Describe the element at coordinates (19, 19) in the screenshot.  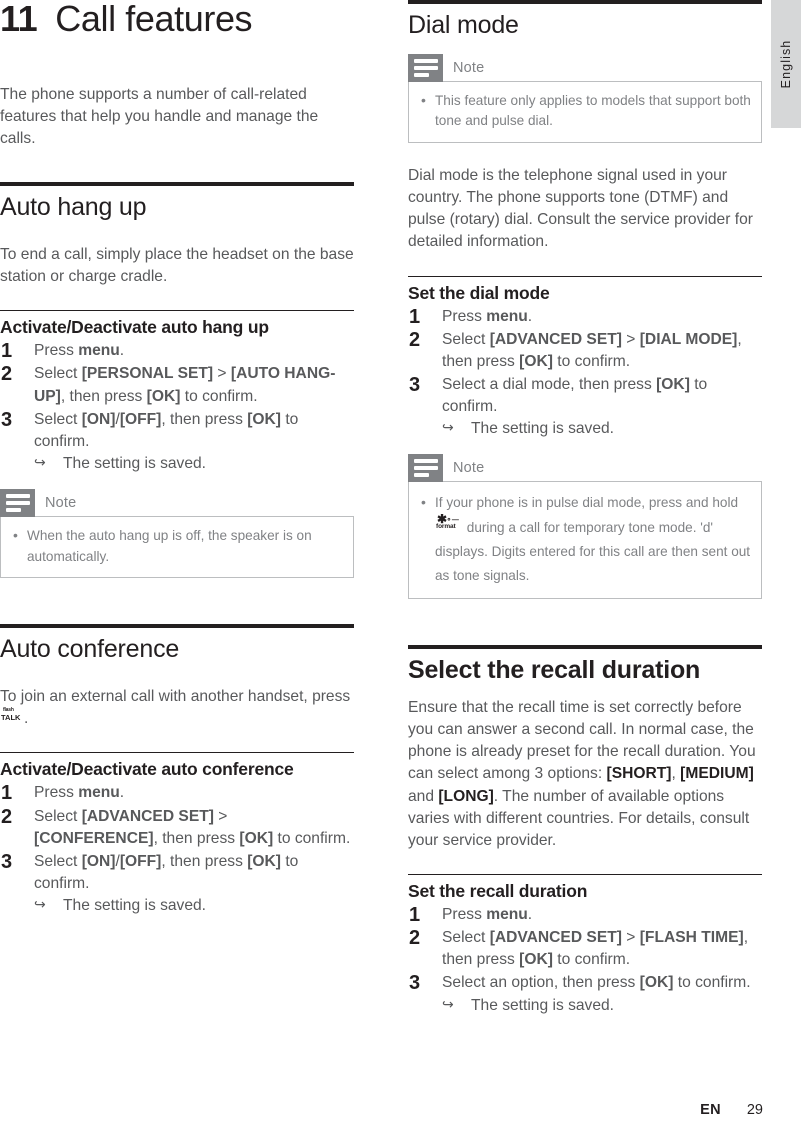
I see `chapter-number: 11` at that location.